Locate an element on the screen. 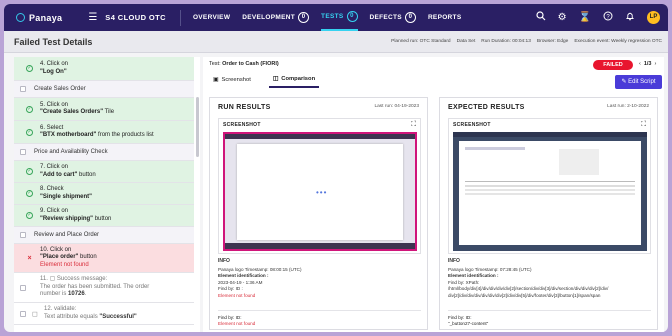  expected-screenshot-box: SCREENSHOT ⛶ is located at coordinates (549, 186).